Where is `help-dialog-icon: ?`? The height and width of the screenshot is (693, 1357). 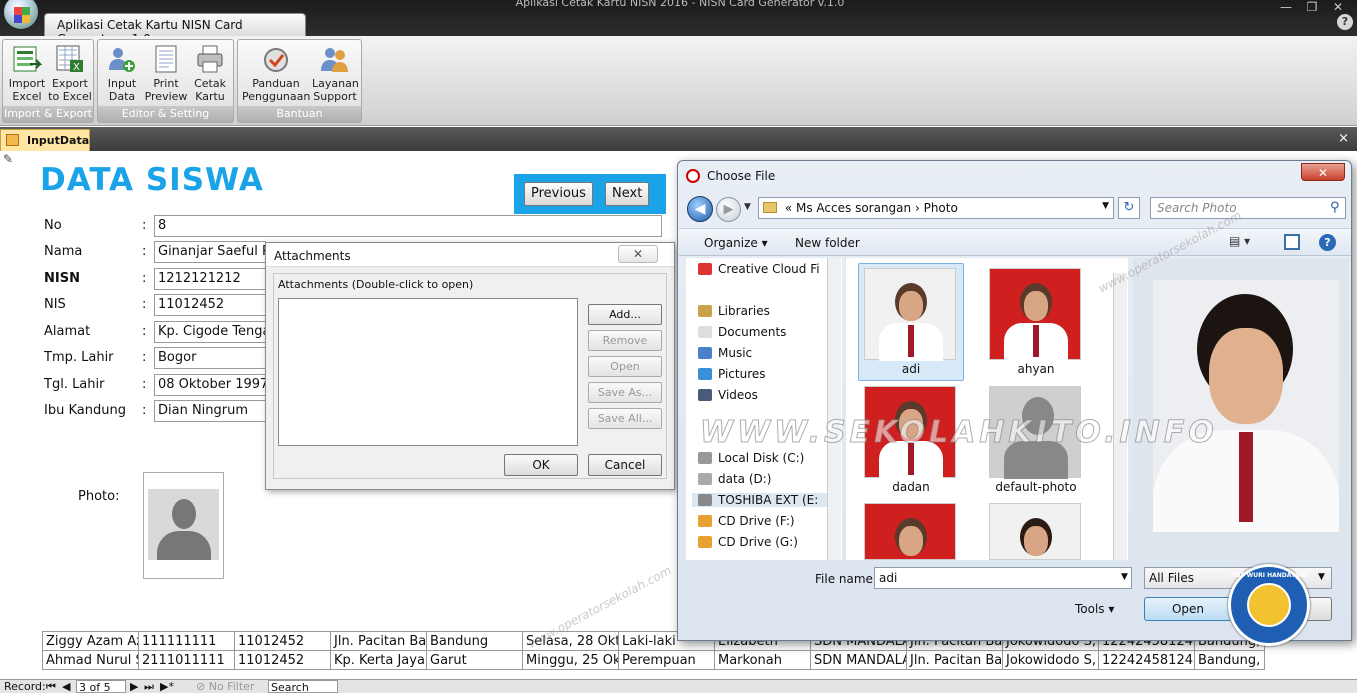
help-dialog-icon: ? is located at coordinates (1327, 242).